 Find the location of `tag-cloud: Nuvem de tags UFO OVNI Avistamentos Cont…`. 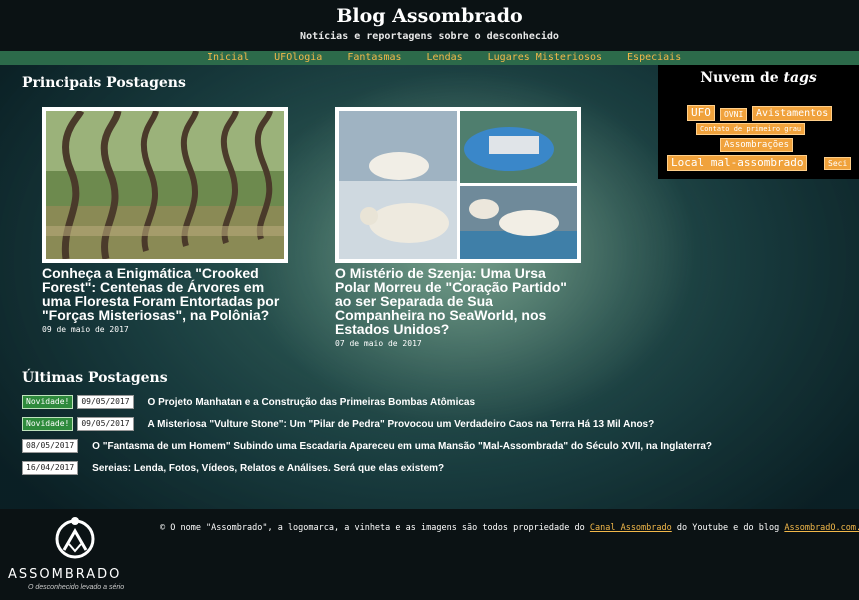

tag-cloud: Nuvem de tags UFO OVNI Avistamentos Cont… is located at coordinates (758, 122).